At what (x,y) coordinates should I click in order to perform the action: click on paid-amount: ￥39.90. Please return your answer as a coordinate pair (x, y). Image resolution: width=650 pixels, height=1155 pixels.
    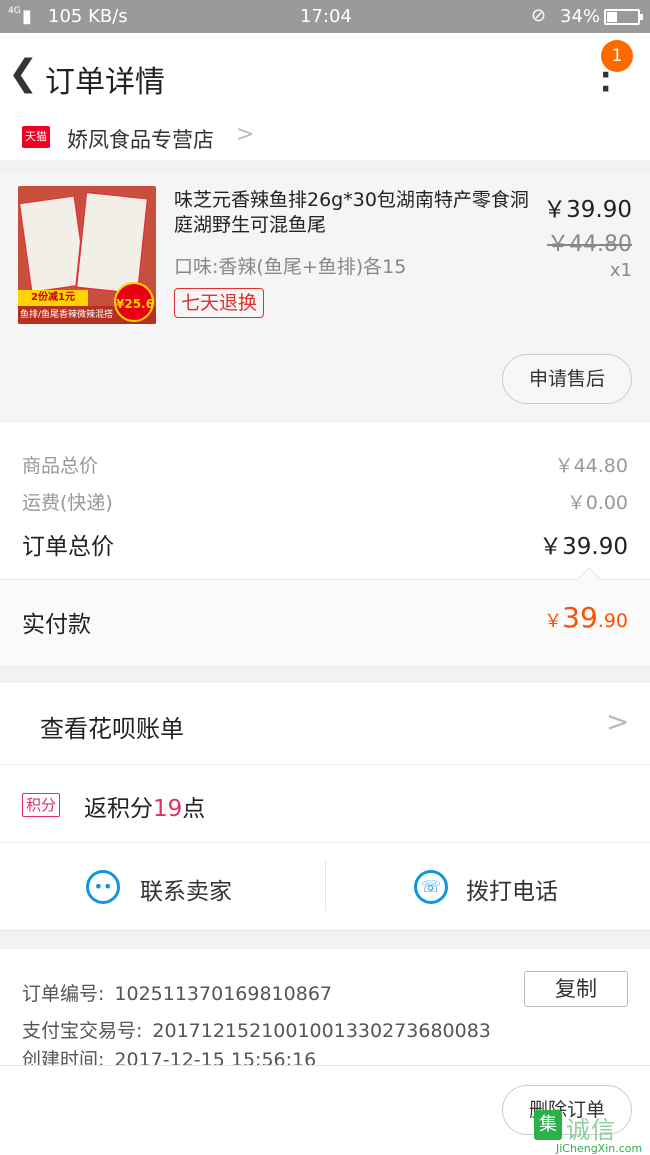
    Looking at the image, I should click on (586, 617).